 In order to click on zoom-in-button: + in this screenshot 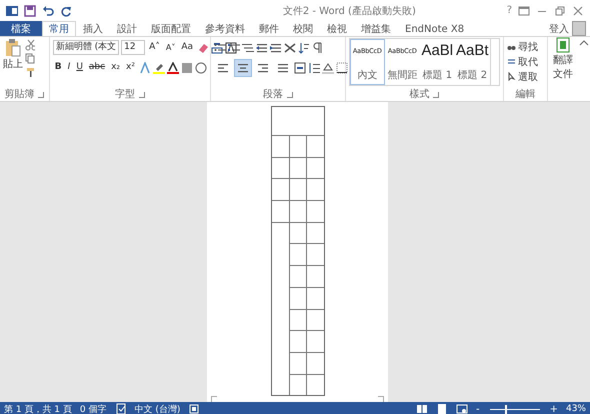, I will do `click(554, 409)`.